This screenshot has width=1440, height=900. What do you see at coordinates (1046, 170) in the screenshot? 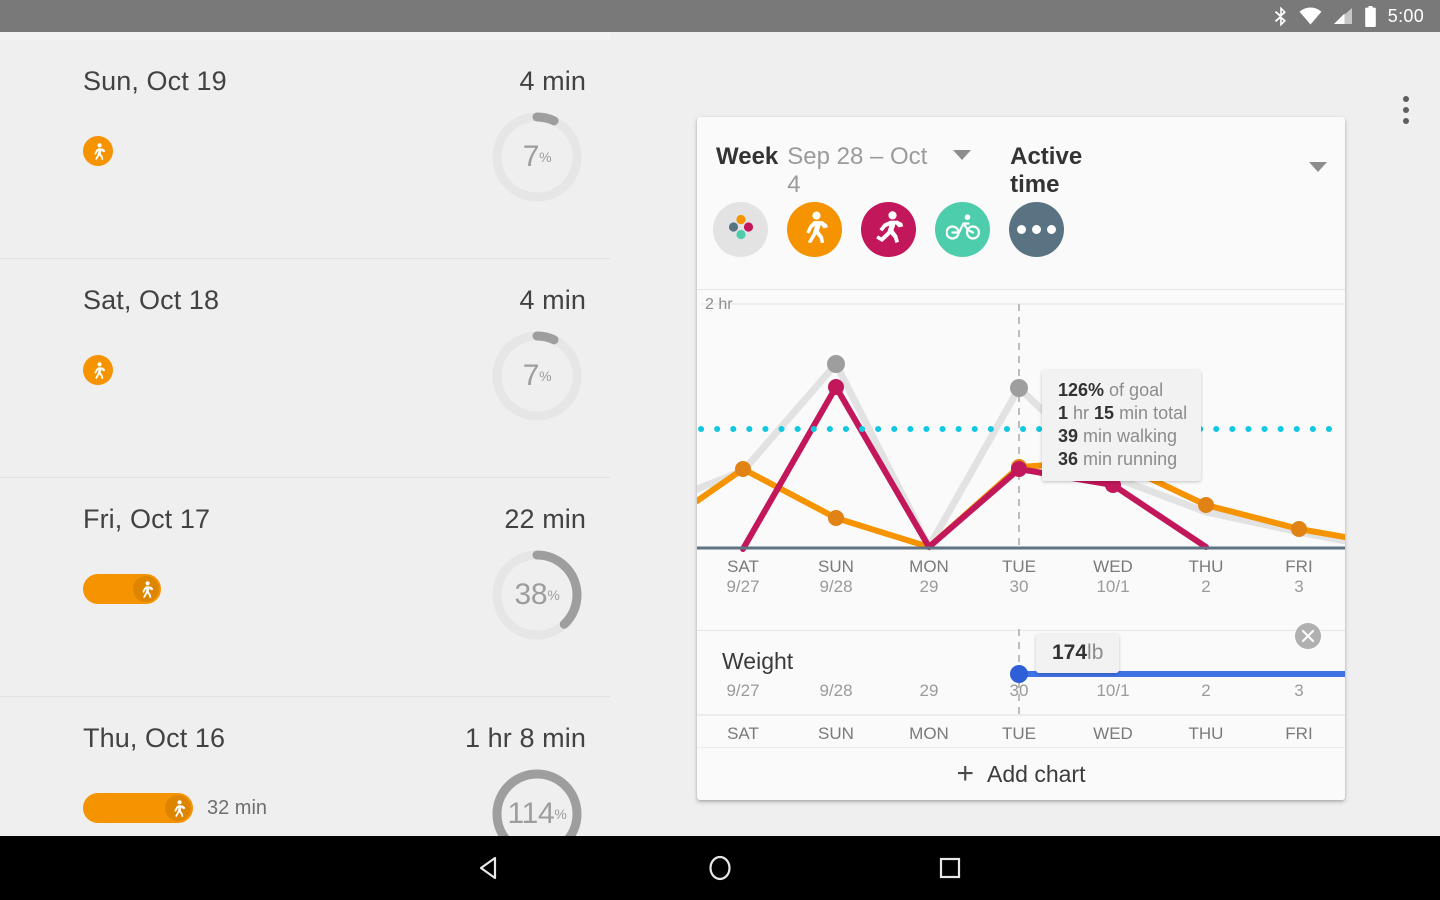
I see `metric-label: Active time` at bounding box center [1046, 170].